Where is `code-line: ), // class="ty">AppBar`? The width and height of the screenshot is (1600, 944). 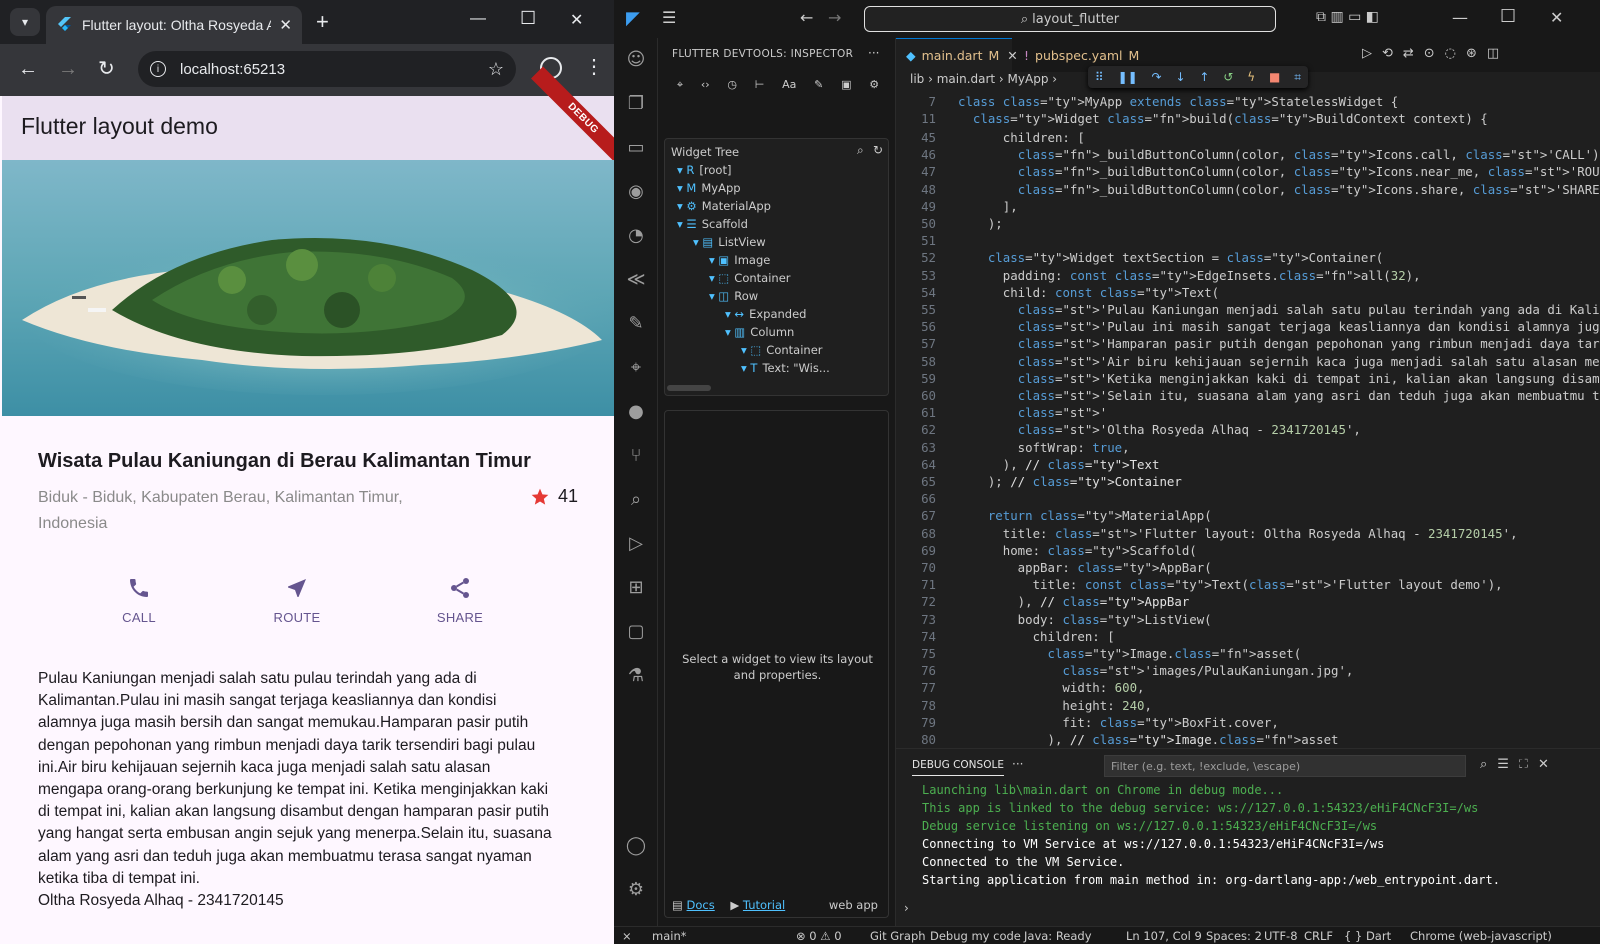 code-line: ), // class="ty">AppBar is located at coordinates (1074, 601).